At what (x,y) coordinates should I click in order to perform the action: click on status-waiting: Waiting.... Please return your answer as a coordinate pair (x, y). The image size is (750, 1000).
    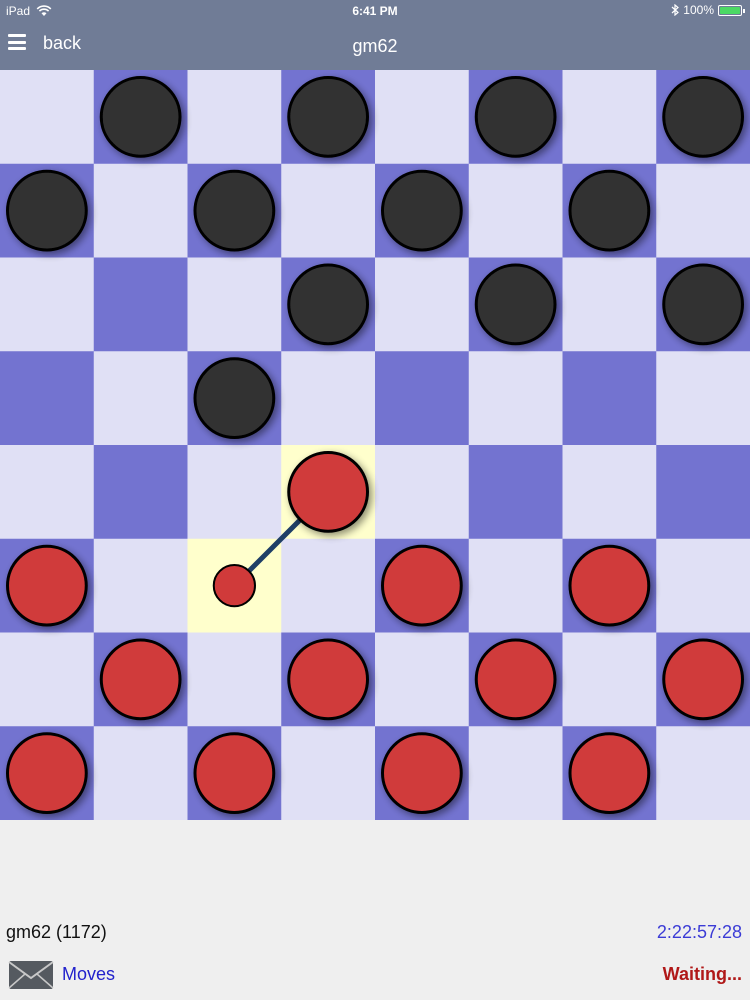
    Looking at the image, I should click on (702, 974).